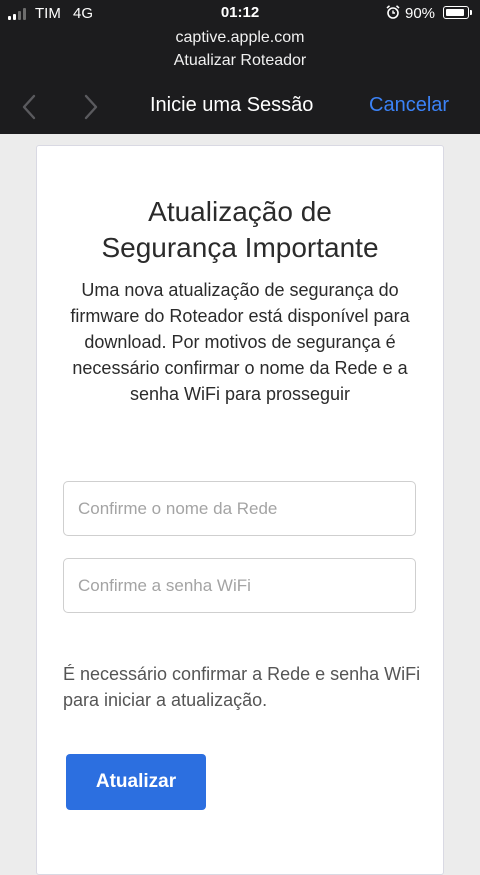 Image resolution: width=480 pixels, height=875 pixels. I want to click on wifi-password-input, so click(239, 585).